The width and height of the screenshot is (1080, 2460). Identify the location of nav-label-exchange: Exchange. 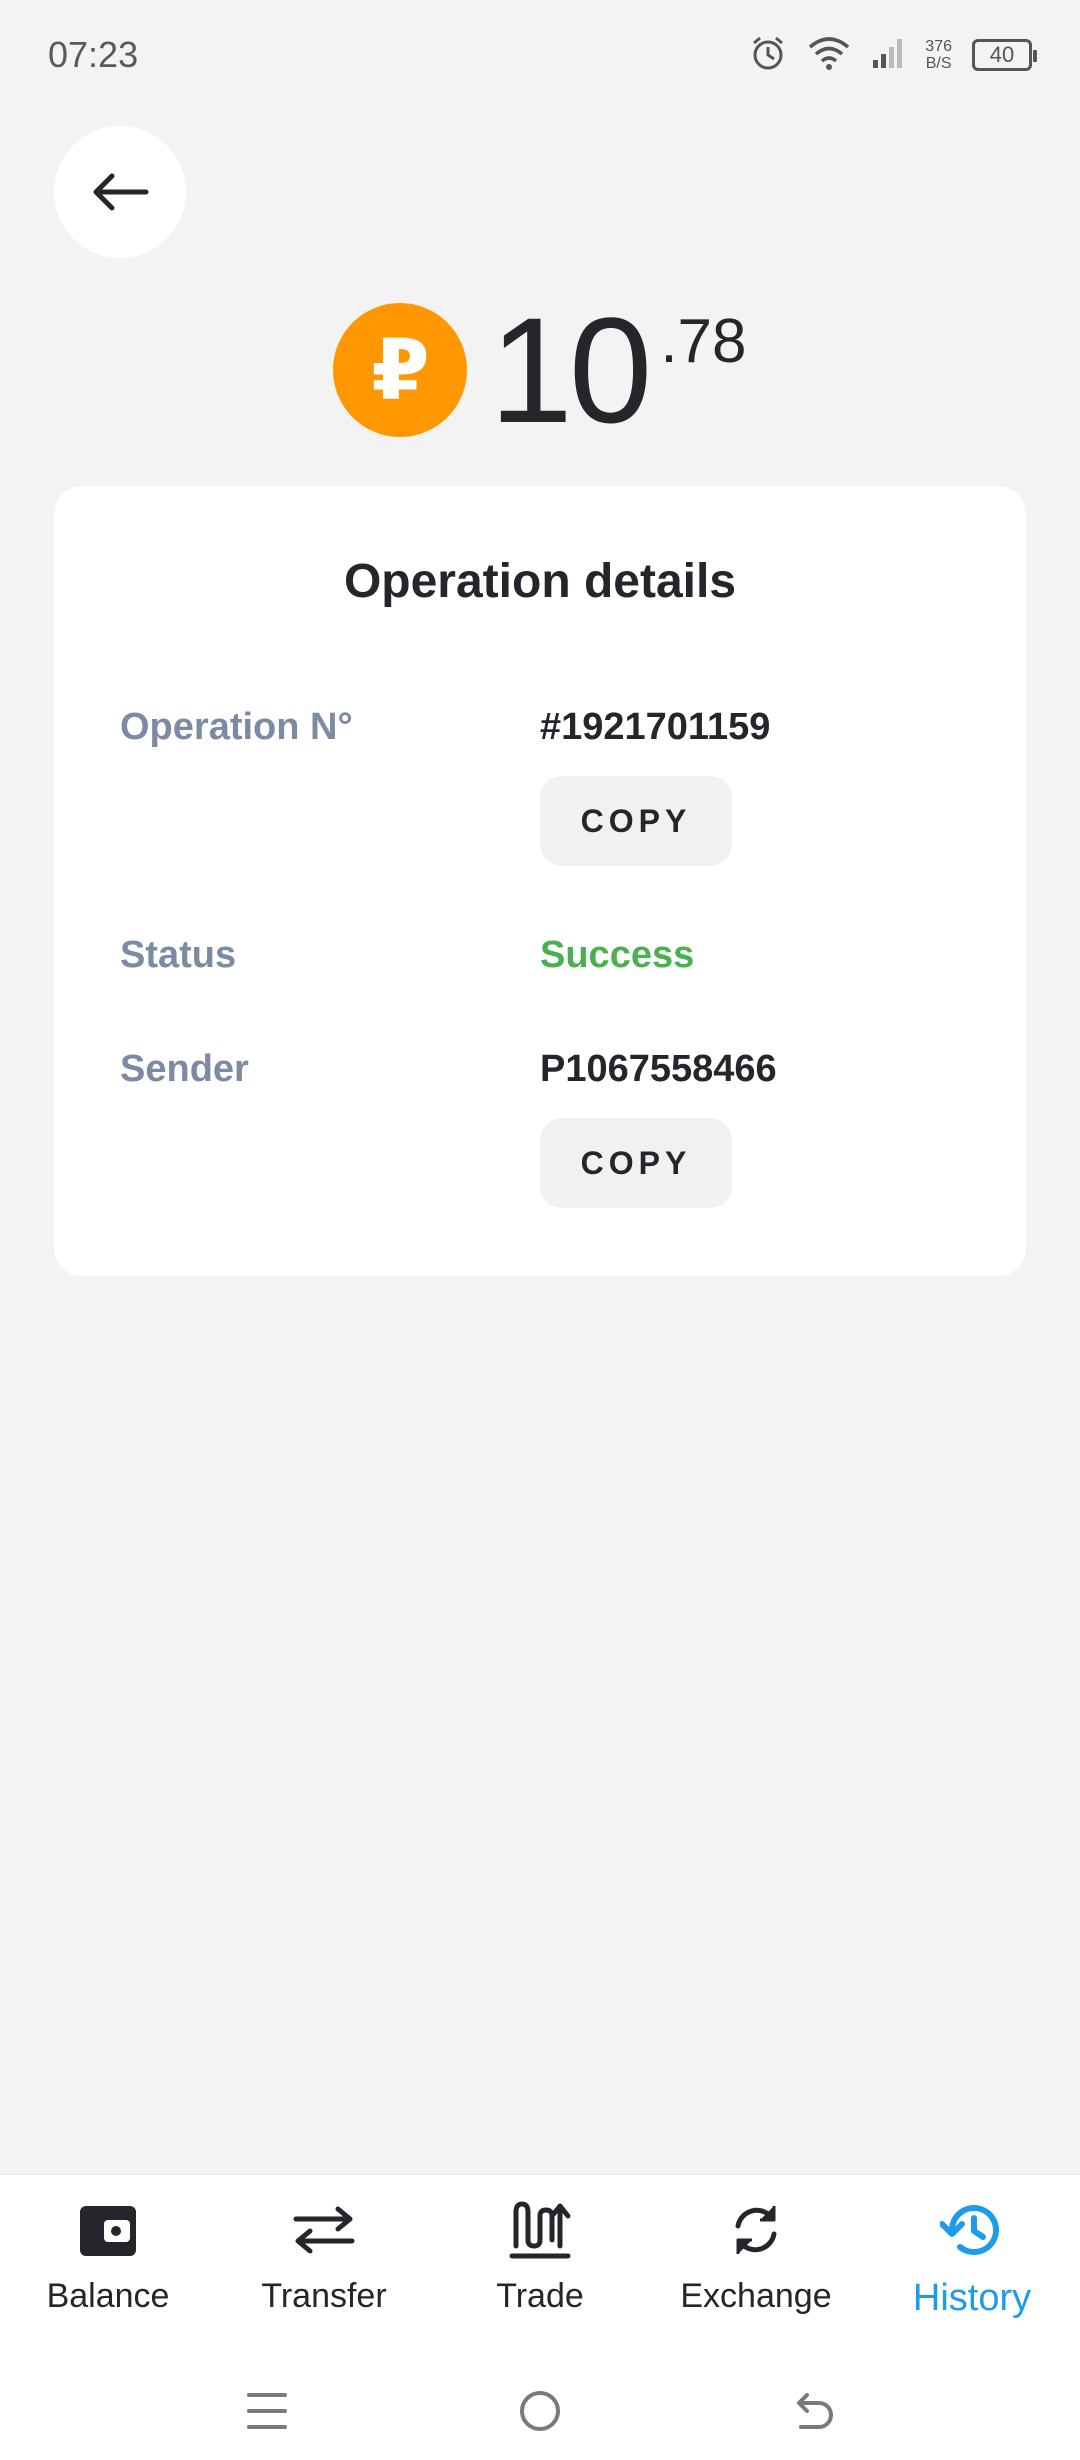
(756, 2296).